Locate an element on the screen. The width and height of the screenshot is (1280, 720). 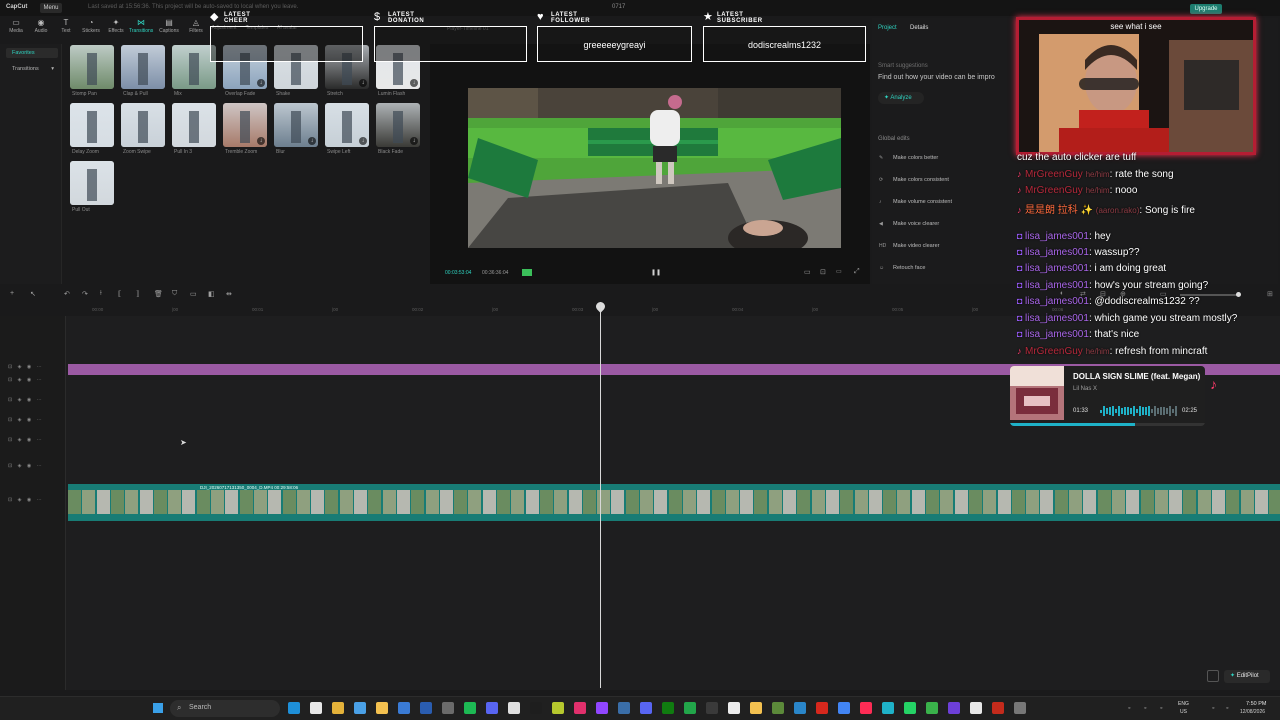
windows-start-icon is located at coordinates (158, 708).